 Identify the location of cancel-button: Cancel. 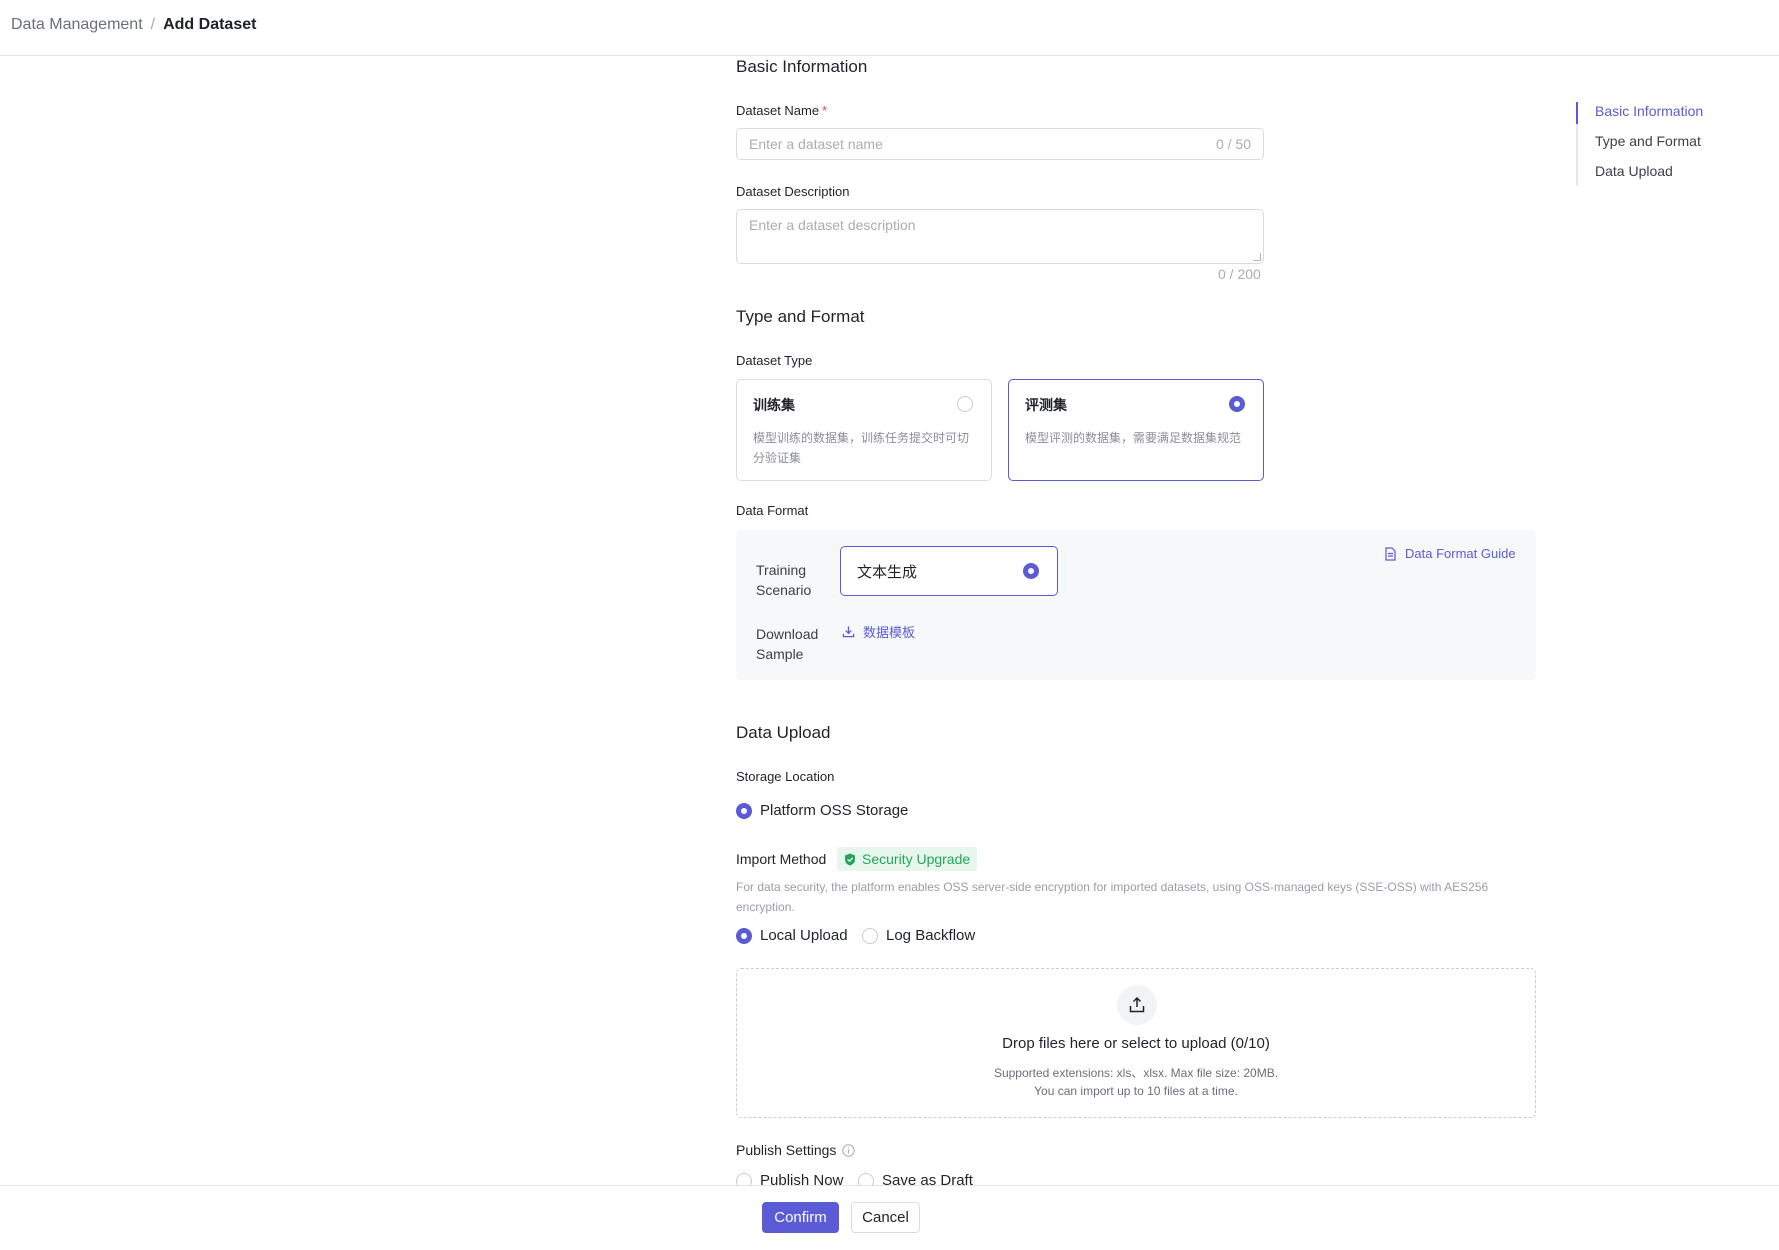
(885, 1217).